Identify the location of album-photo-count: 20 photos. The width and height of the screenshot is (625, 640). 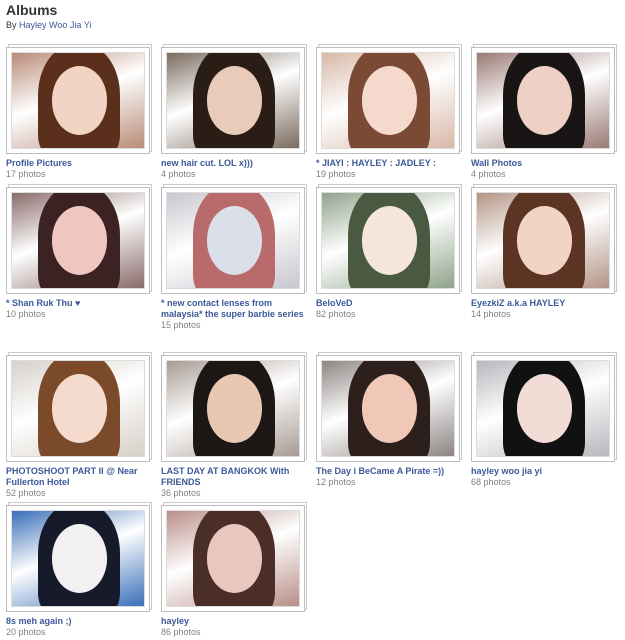
(26, 632).